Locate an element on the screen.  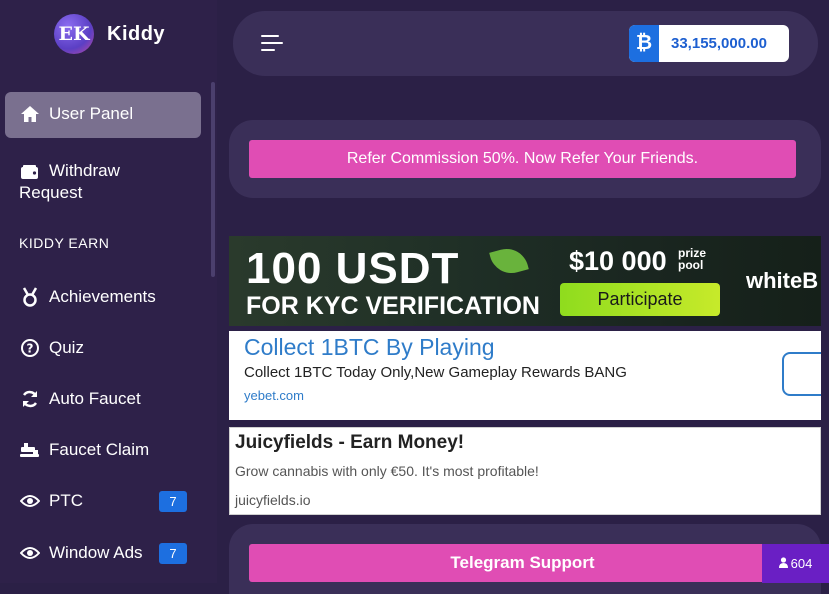
refresh-icon is located at coordinates (30, 399).